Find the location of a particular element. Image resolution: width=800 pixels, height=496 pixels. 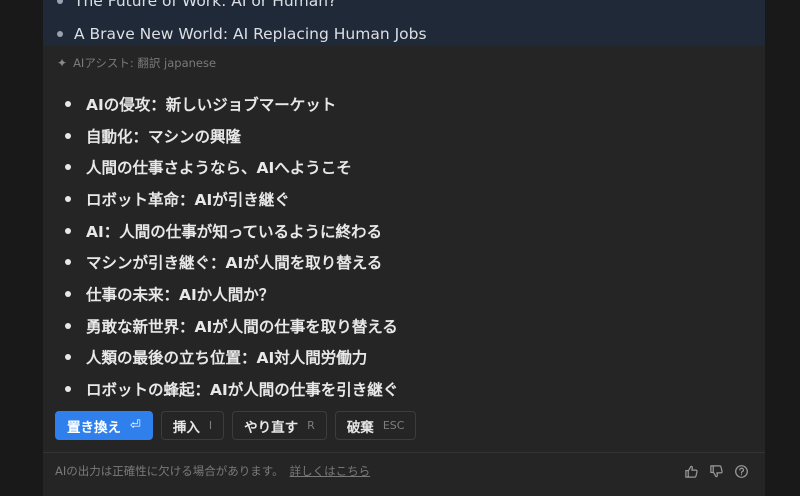

result-text: 人類の最後の立ち位置：AI対人間労働力 is located at coordinates (227, 358).